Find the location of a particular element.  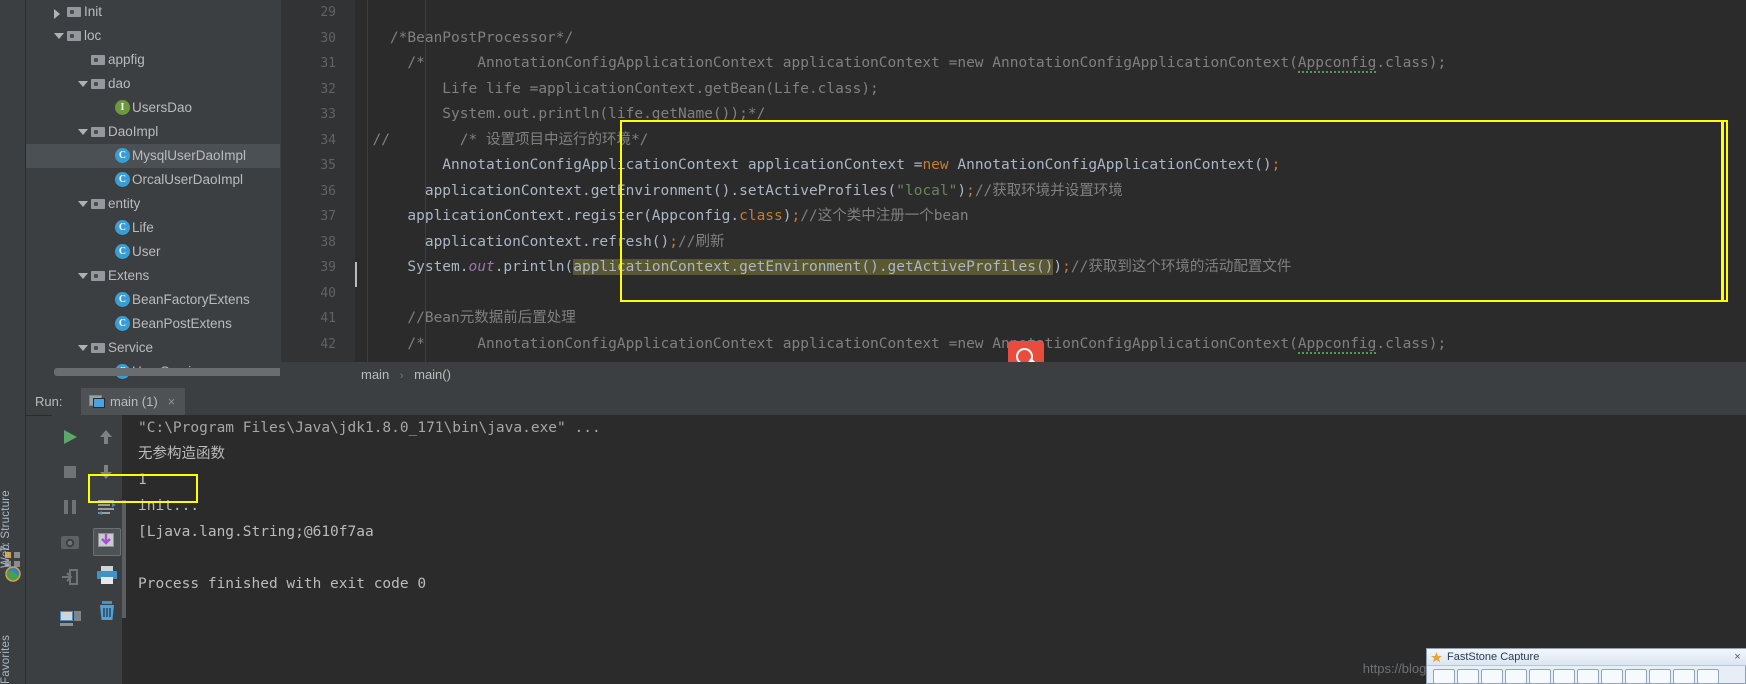

capture-region-button is located at coordinates (1468, 676).